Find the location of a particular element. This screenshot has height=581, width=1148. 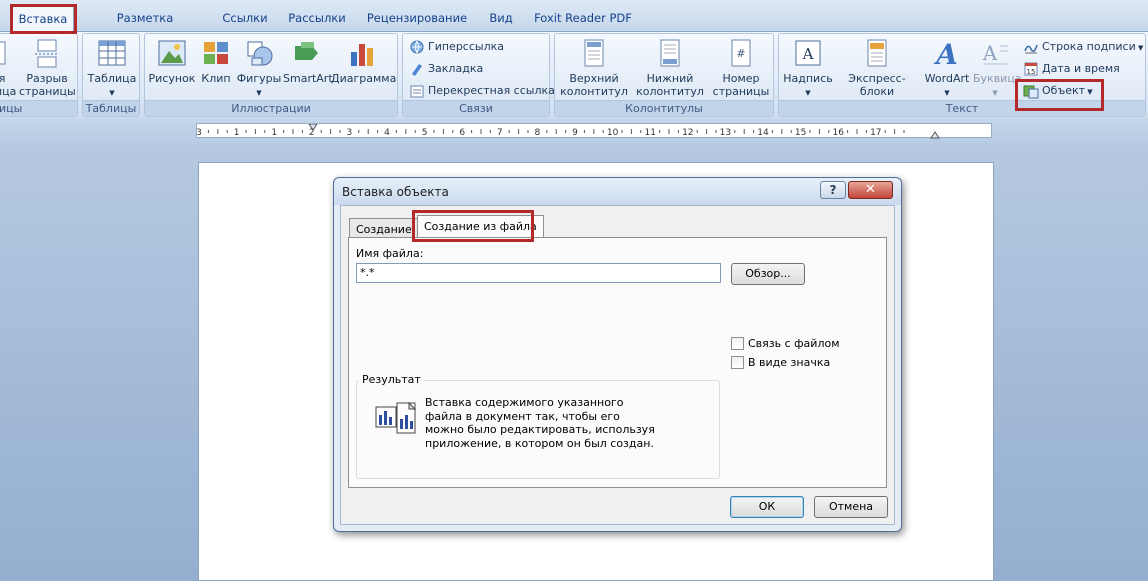

dialog-title: Вставка объекта is located at coordinates (395, 192).